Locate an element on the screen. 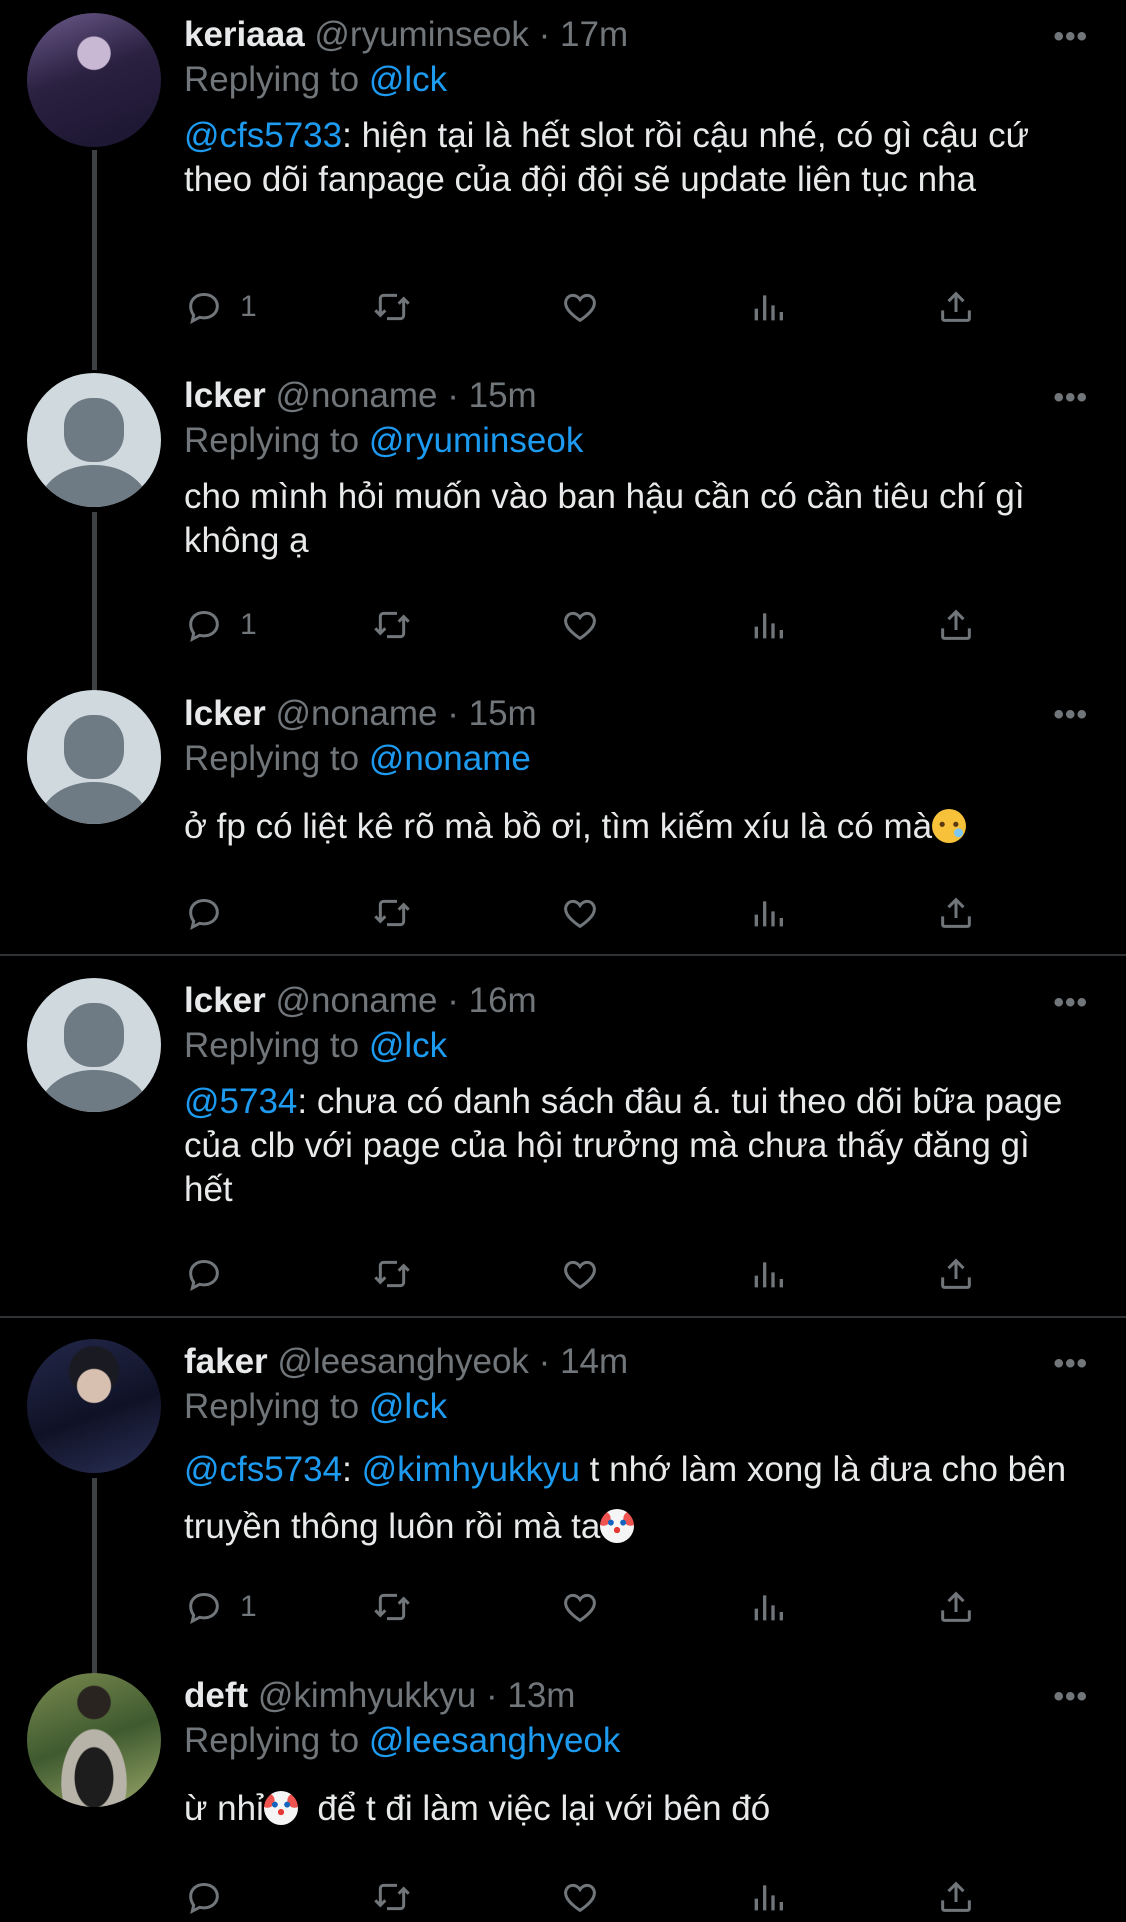  mention-link: @cfs5734 is located at coordinates (263, 1469).